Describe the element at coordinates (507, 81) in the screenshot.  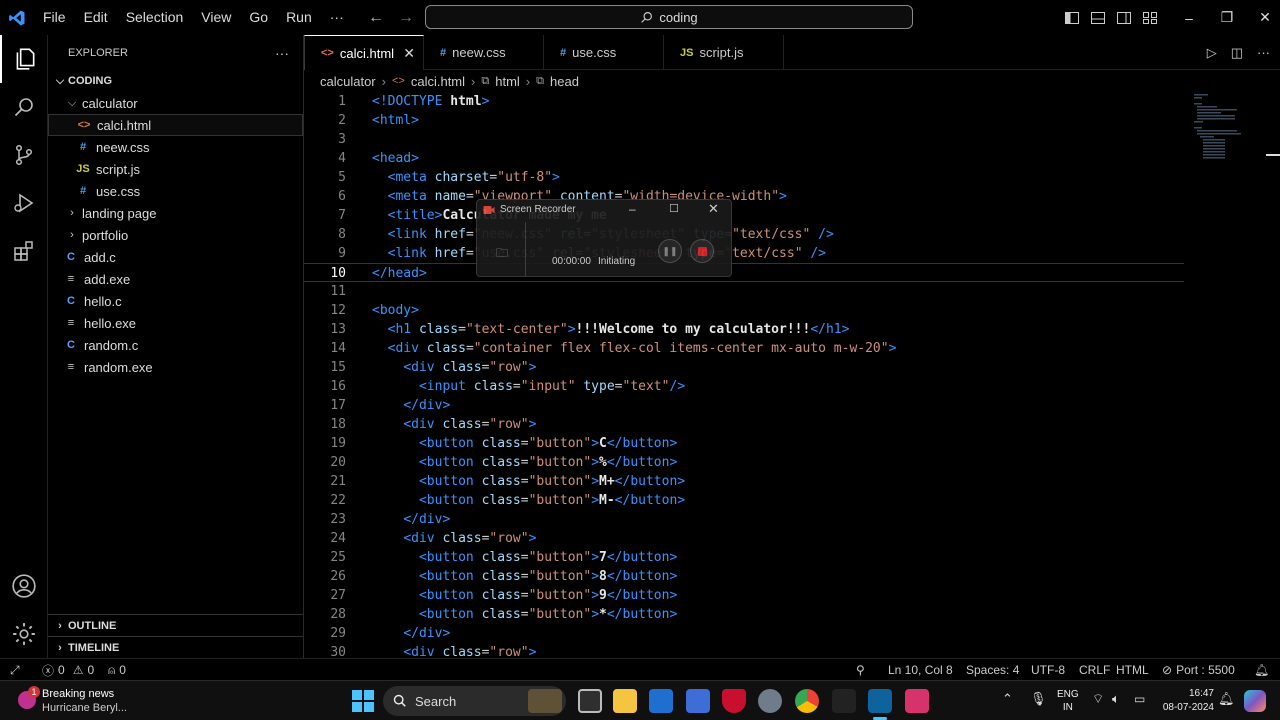
I see `breadcrumb-html: html` at that location.